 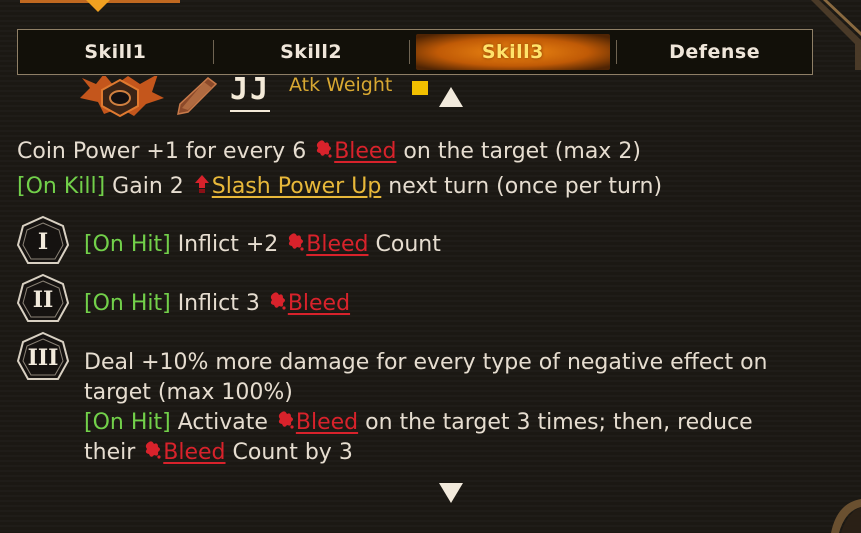 What do you see at coordinates (311, 52) in the screenshot?
I see `tab-skill2: Skill2` at bounding box center [311, 52].